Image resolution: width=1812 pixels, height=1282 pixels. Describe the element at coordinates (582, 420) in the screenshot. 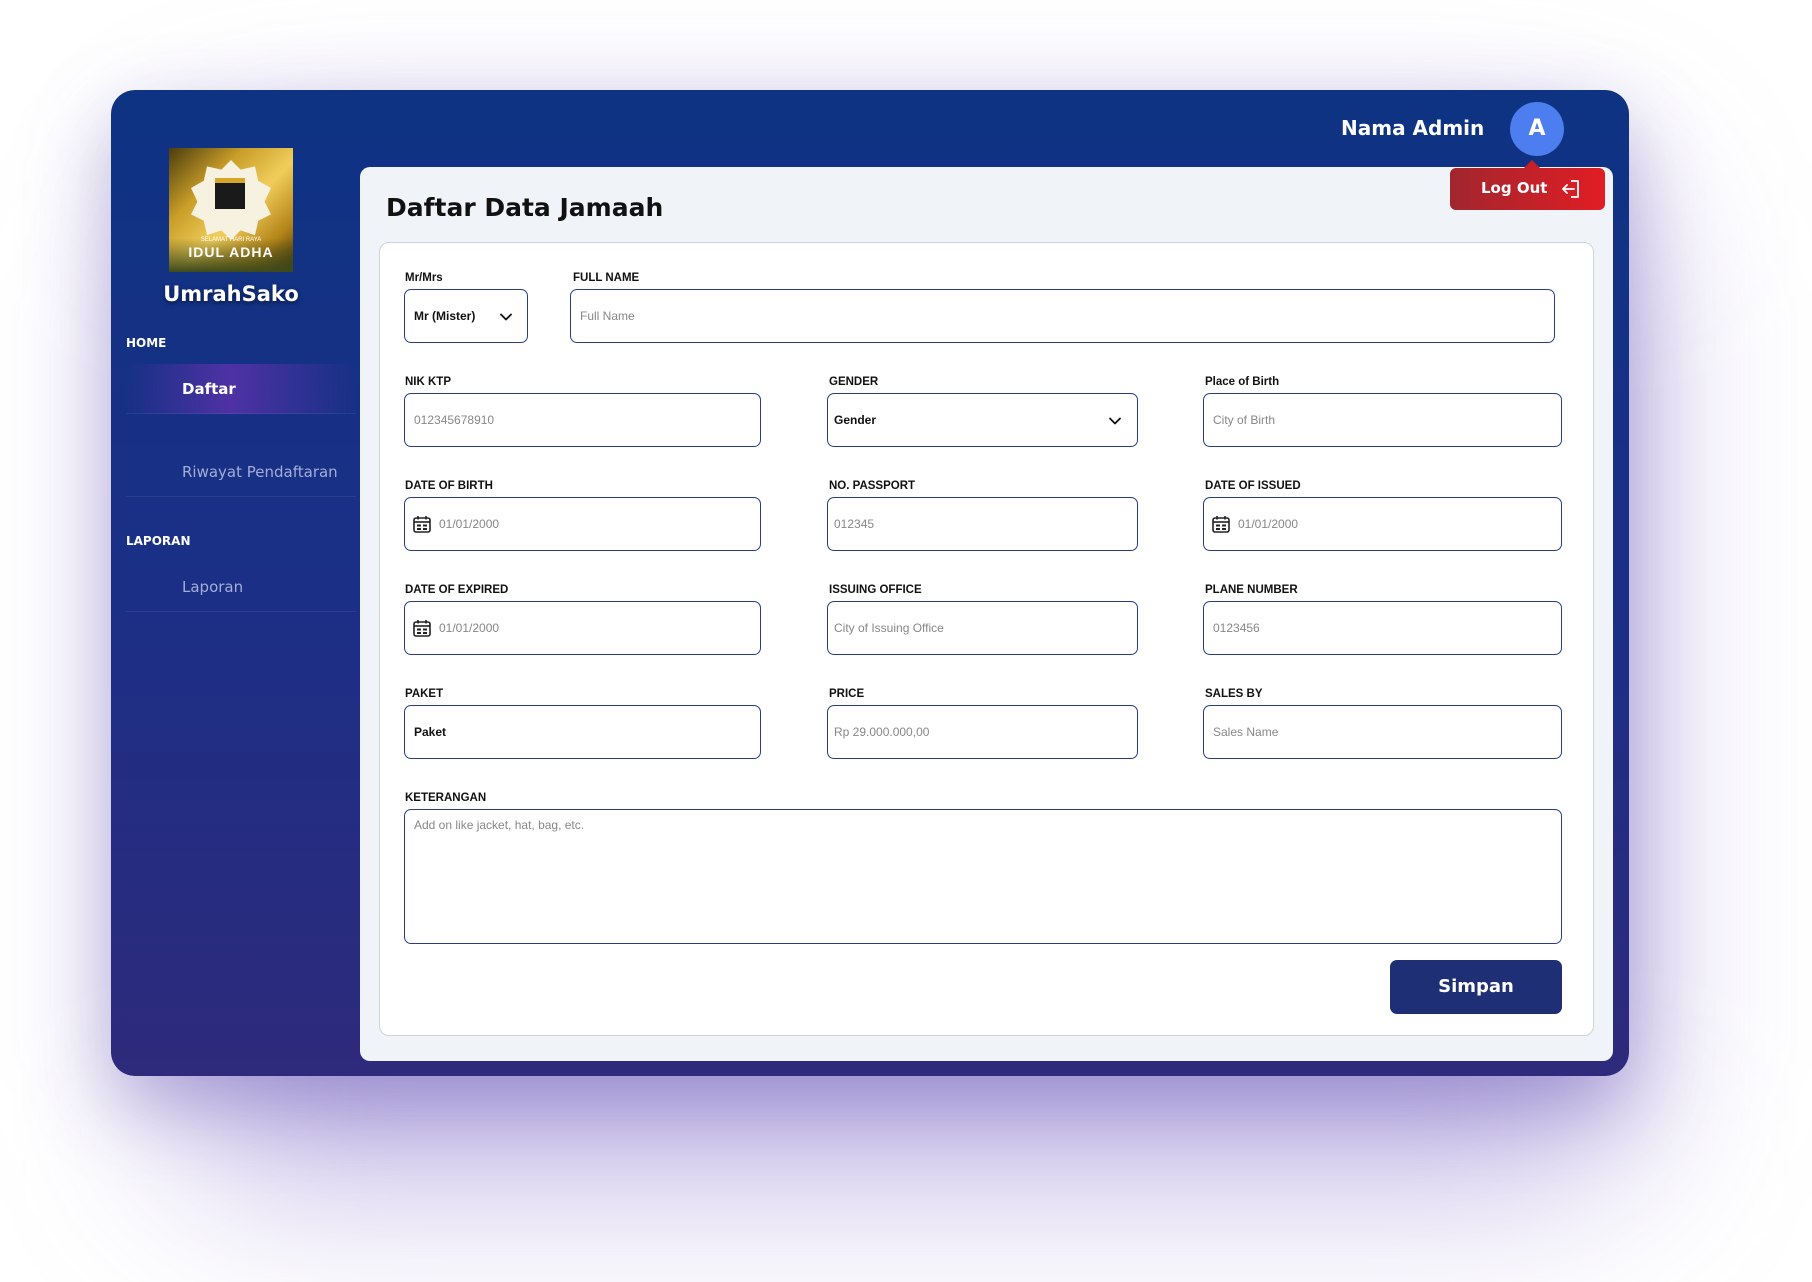

I see `nik-input: 012345678910` at that location.